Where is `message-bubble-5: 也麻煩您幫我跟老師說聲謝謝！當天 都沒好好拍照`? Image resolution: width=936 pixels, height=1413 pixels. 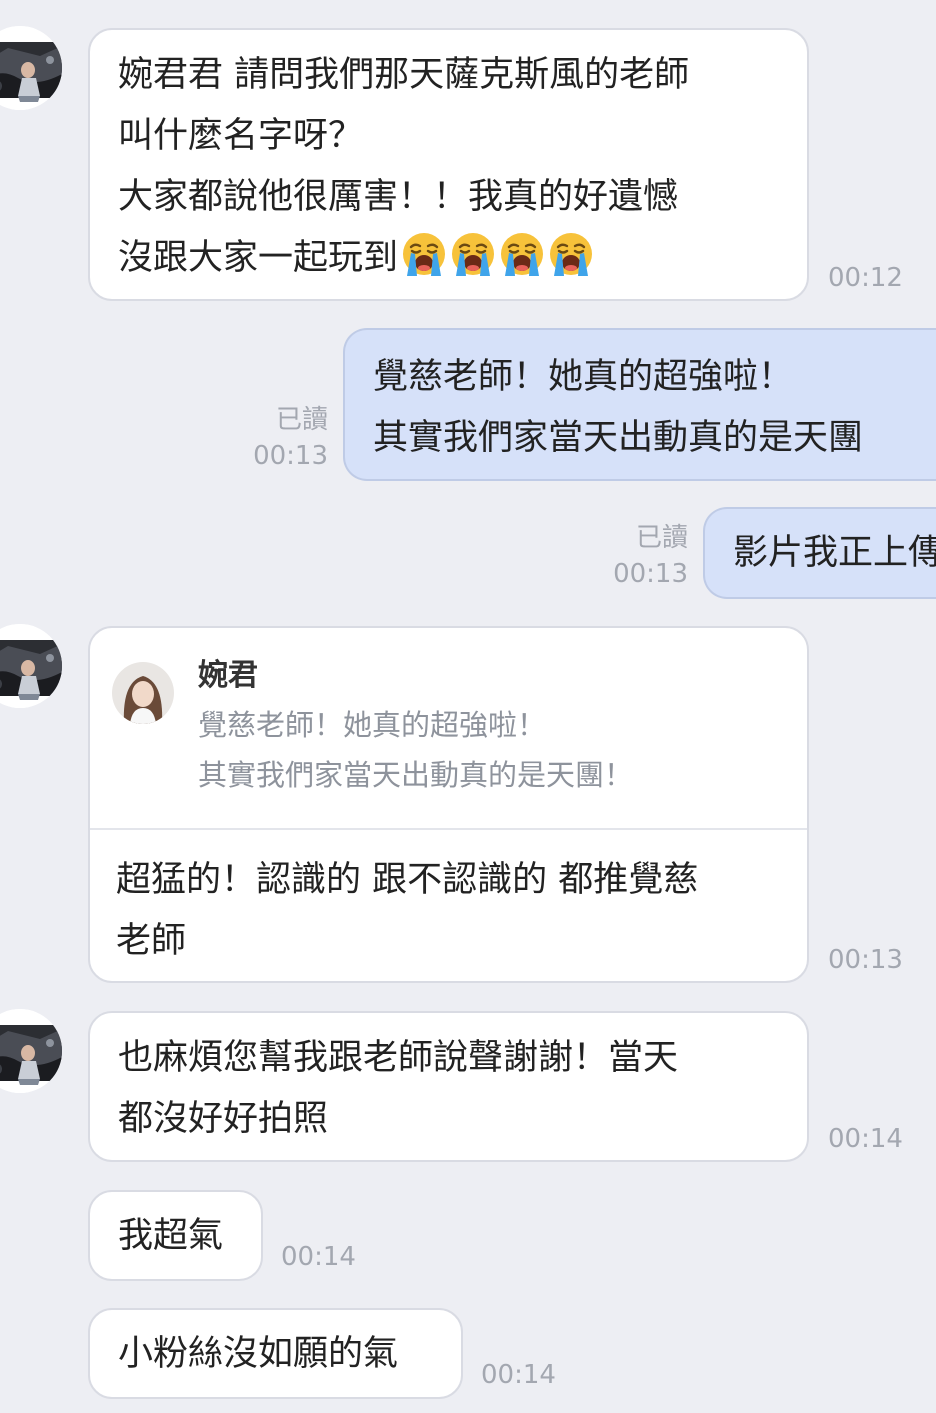
message-bubble-5: 也麻煩您幫我跟老師說聲謝謝！當天 都沒好好拍照 is located at coordinates (448, 1086).